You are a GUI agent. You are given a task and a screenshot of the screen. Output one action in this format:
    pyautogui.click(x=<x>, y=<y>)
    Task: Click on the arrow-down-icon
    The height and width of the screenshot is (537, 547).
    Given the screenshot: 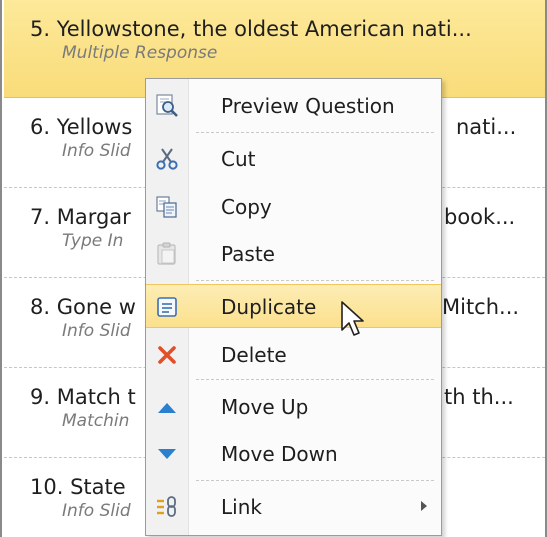 What is the action you would take?
    pyautogui.click(x=167, y=454)
    